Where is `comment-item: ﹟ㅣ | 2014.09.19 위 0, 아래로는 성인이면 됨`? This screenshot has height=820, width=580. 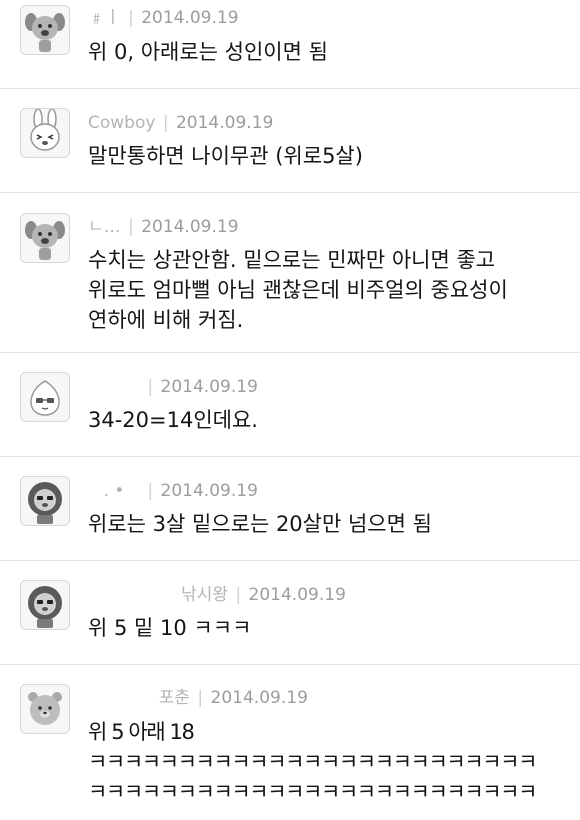 comment-item: ﹟ㅣ | 2014.09.19 위 0, 아래로는 성인이면 됨 is located at coordinates (290, 44).